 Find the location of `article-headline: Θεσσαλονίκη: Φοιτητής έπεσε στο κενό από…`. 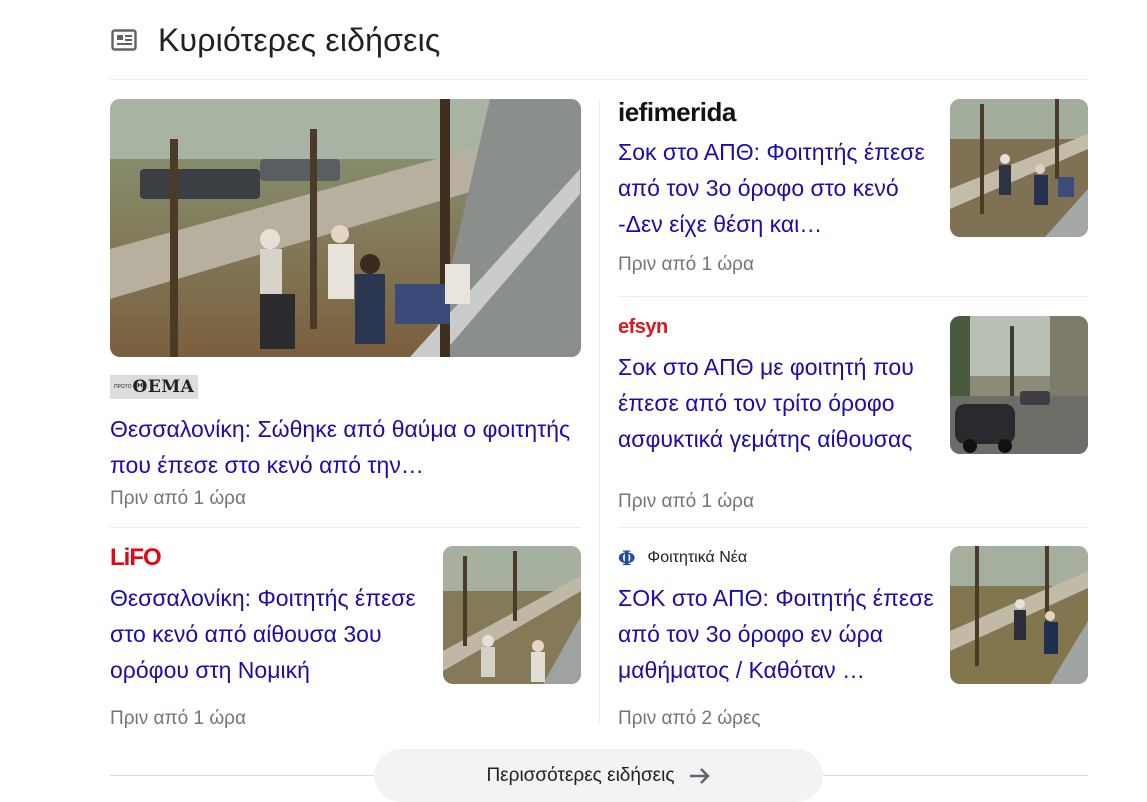

article-headline: Θεσσαλονίκη: Φοιτητής έπεσε στο κενό από… is located at coordinates (270, 634).